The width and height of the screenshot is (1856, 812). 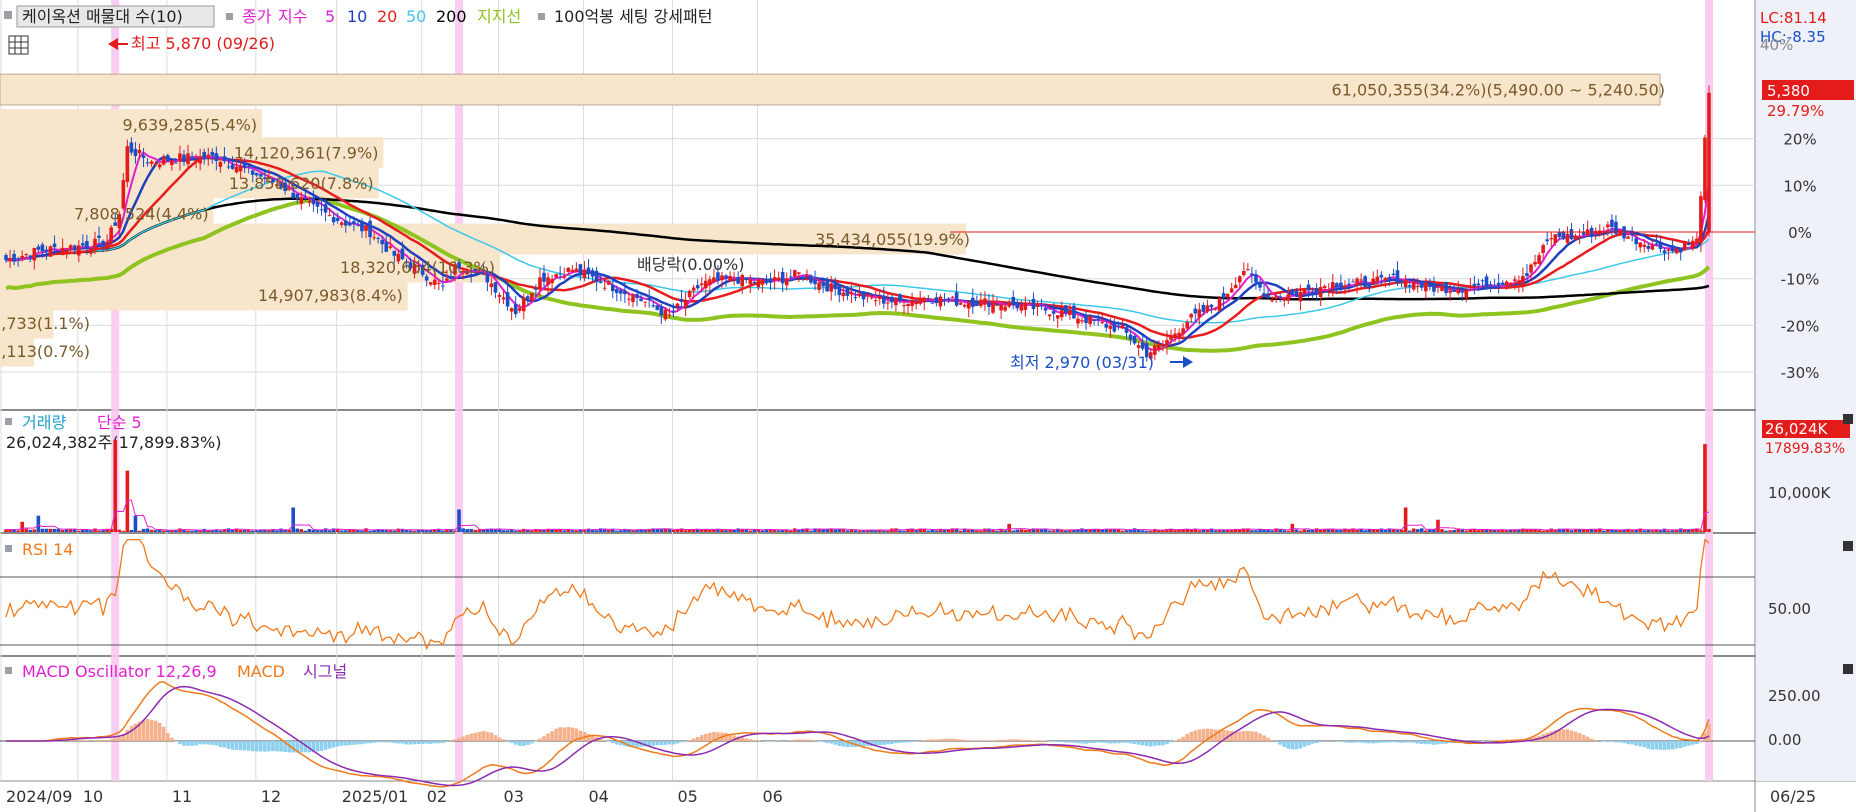 I want to click on legend-close: 종가, so click(x=257, y=16).